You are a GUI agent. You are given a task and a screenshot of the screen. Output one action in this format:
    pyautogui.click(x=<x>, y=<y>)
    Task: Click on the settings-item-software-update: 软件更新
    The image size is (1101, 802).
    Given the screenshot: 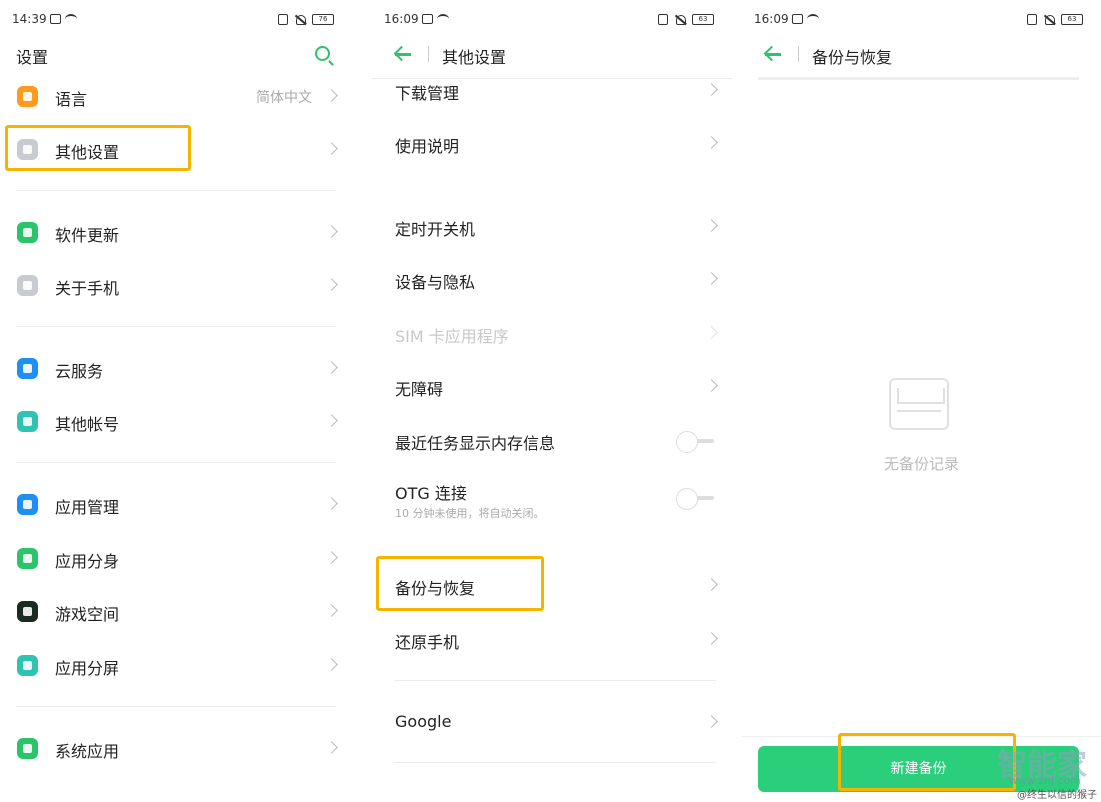 What is the action you would take?
    pyautogui.click(x=176, y=232)
    